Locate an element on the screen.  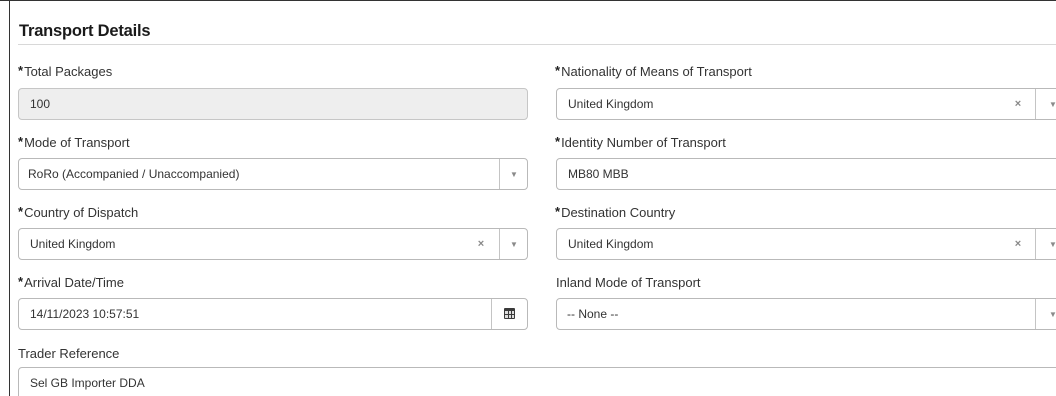
nationality-label-text: Nationality of Means of Transport is located at coordinates (656, 71).